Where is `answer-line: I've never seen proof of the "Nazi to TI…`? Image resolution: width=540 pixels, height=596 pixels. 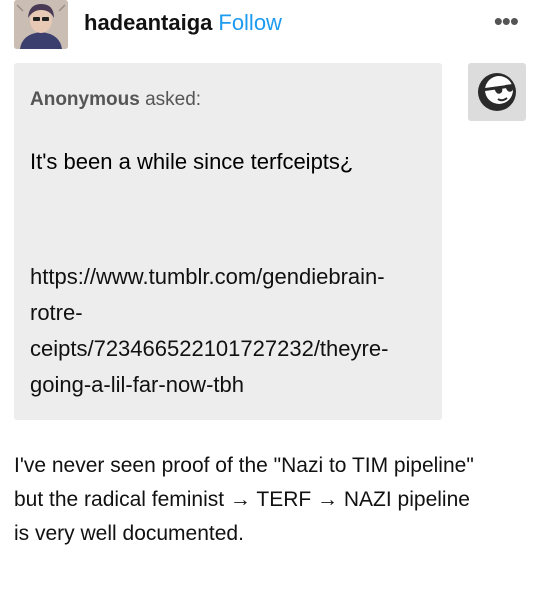
answer-line: I've never seen proof of the "Nazi to TI… is located at coordinates (244, 465).